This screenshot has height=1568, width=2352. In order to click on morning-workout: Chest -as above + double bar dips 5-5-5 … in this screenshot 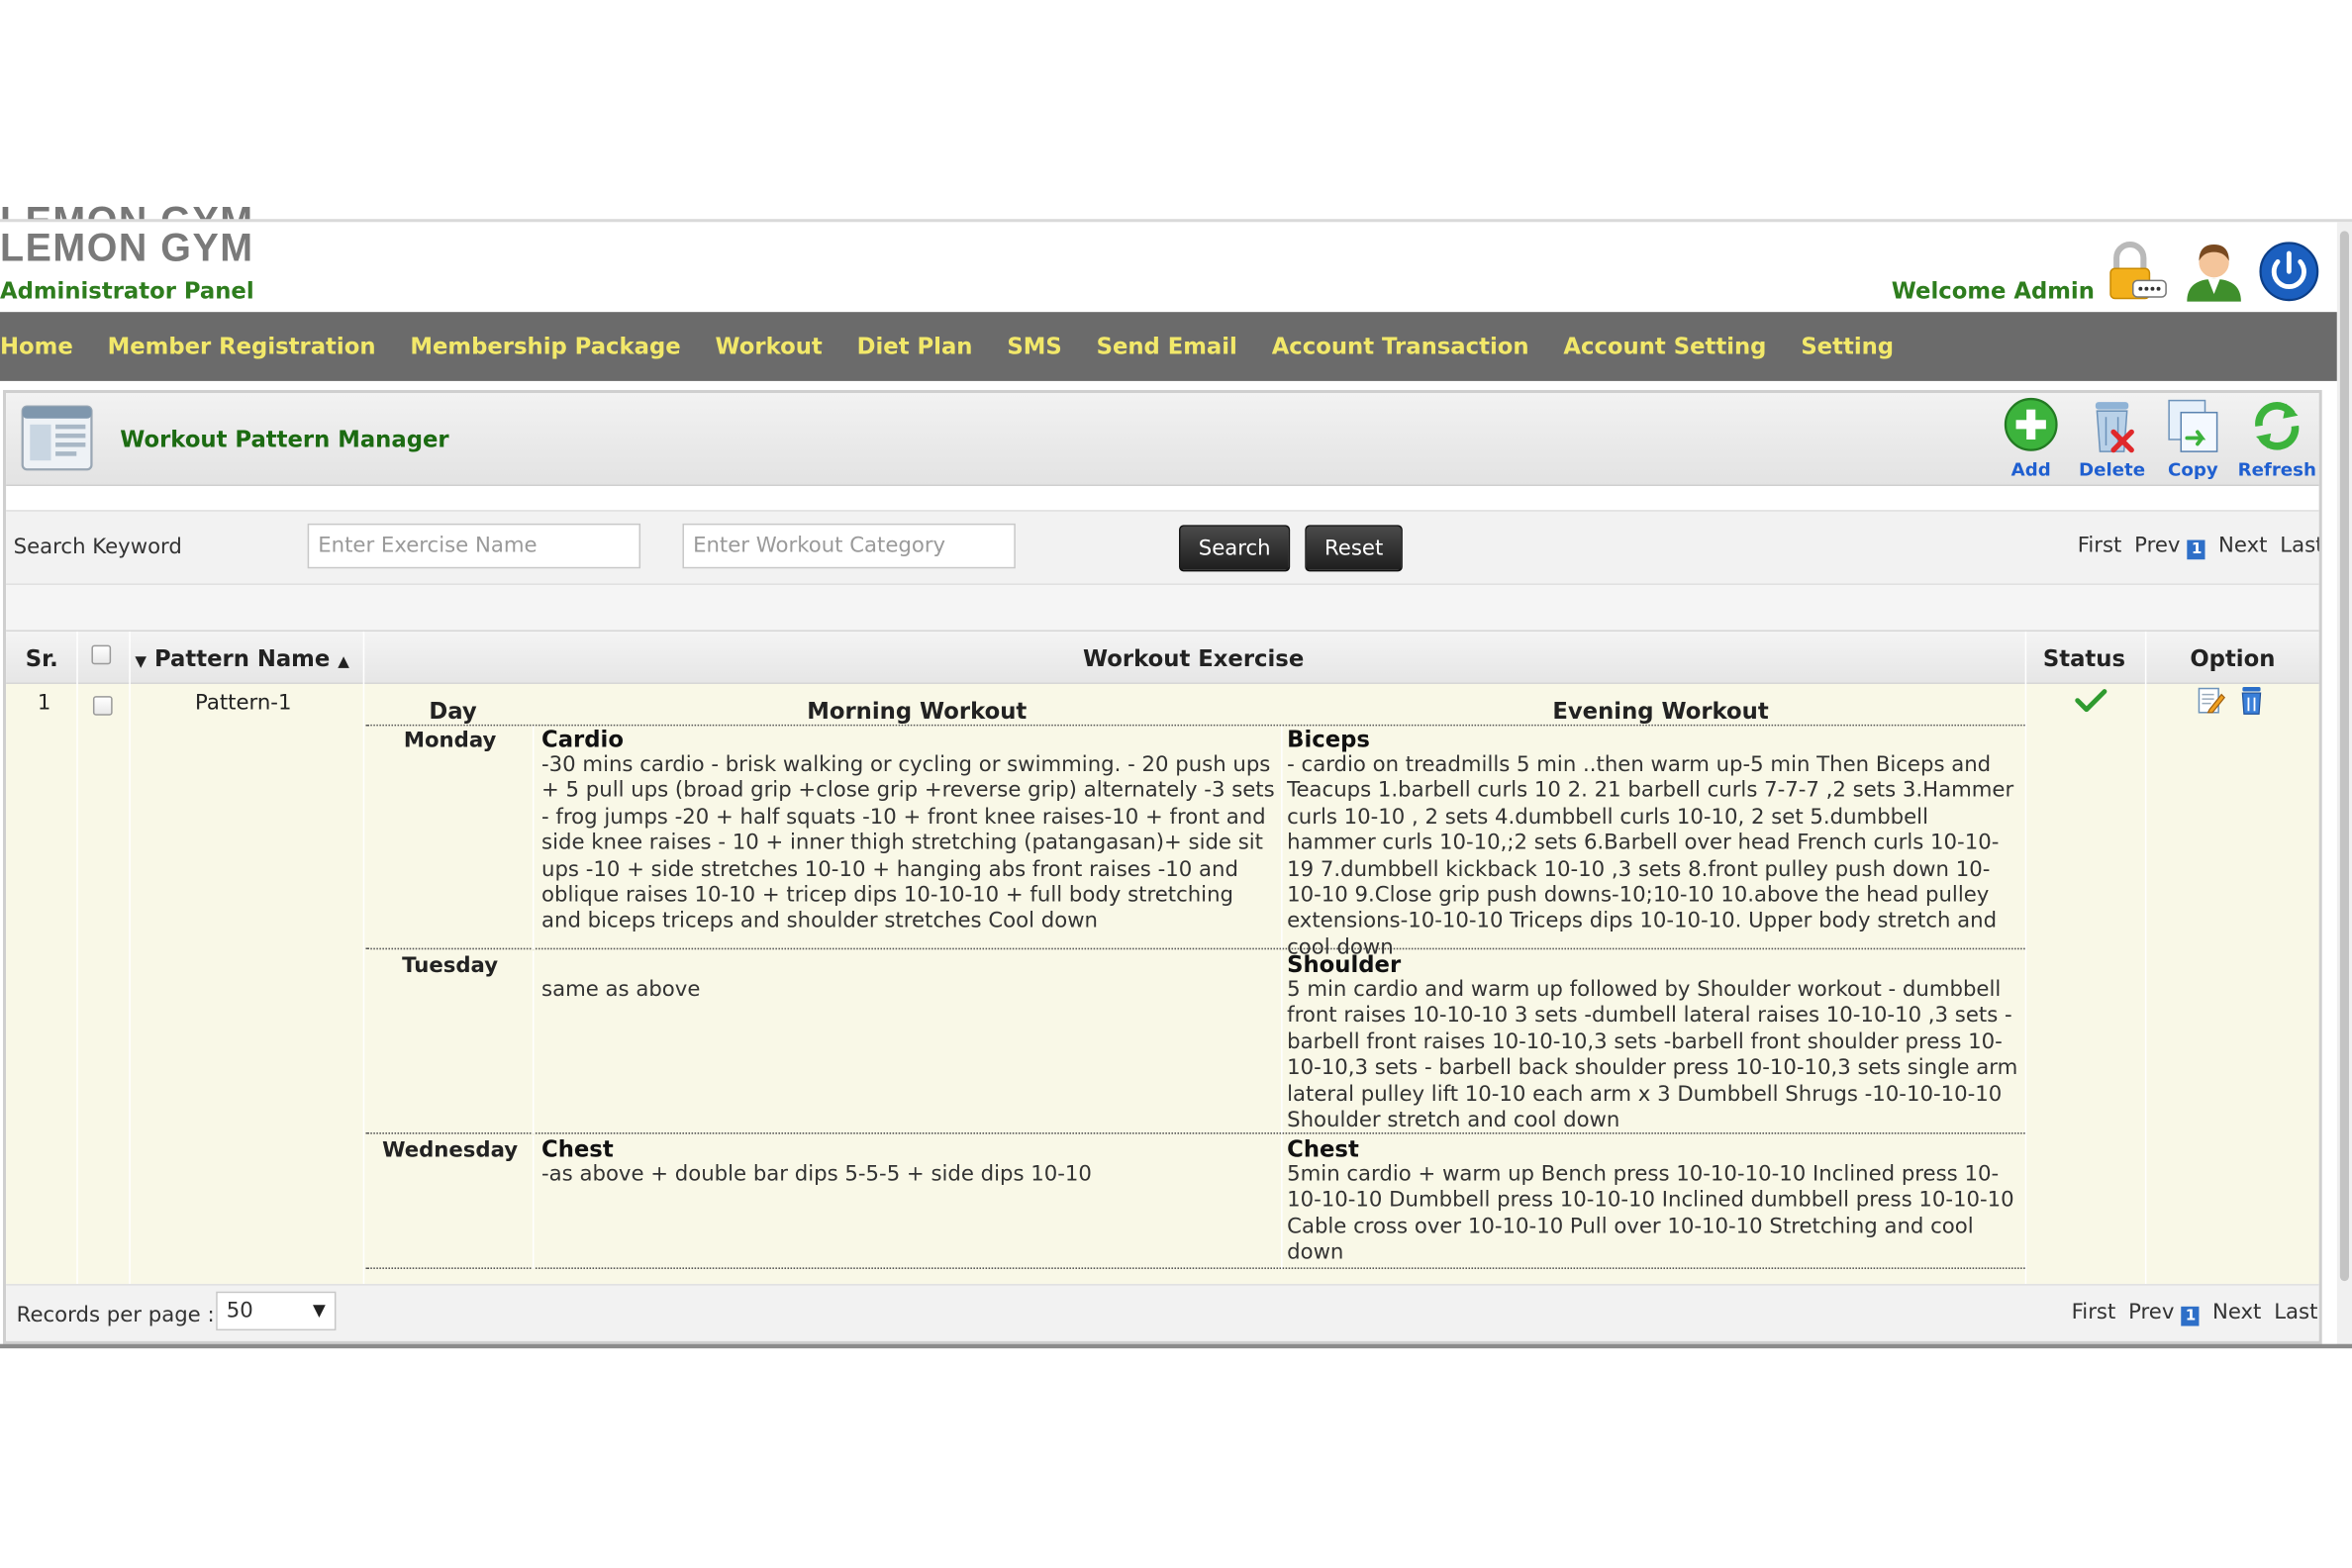, I will do `click(908, 1162)`.